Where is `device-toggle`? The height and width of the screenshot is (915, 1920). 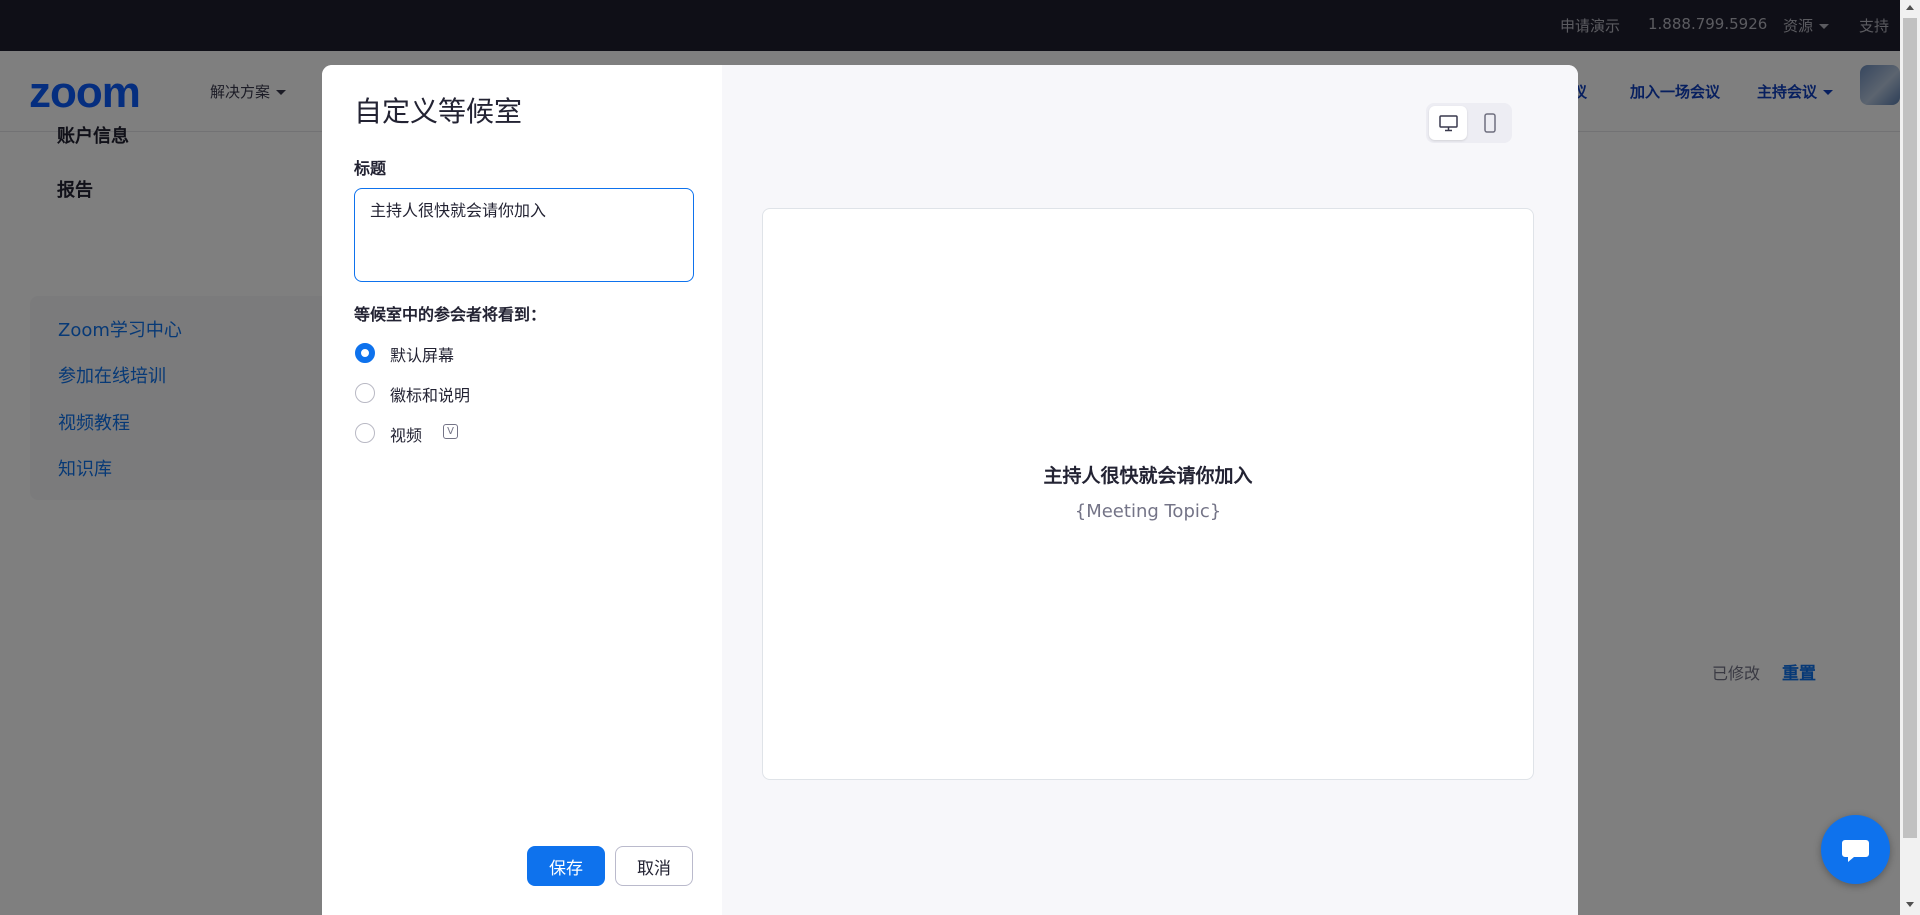 device-toggle is located at coordinates (1469, 123).